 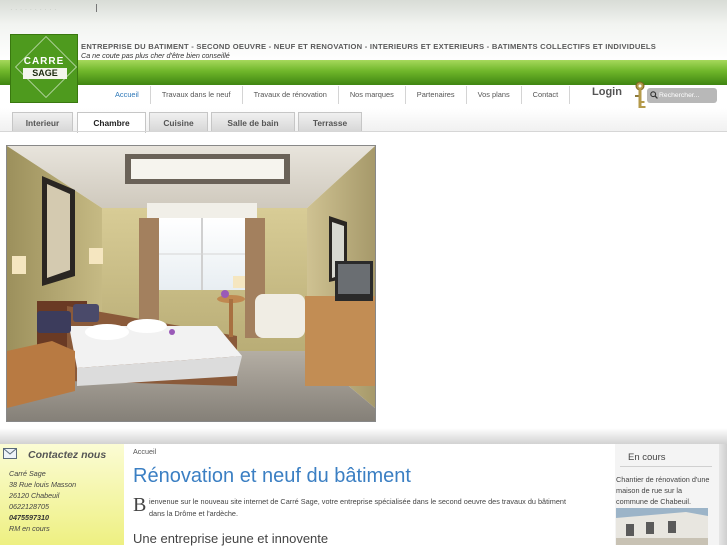 I want to click on tabs-divider, so click(x=363, y=131).